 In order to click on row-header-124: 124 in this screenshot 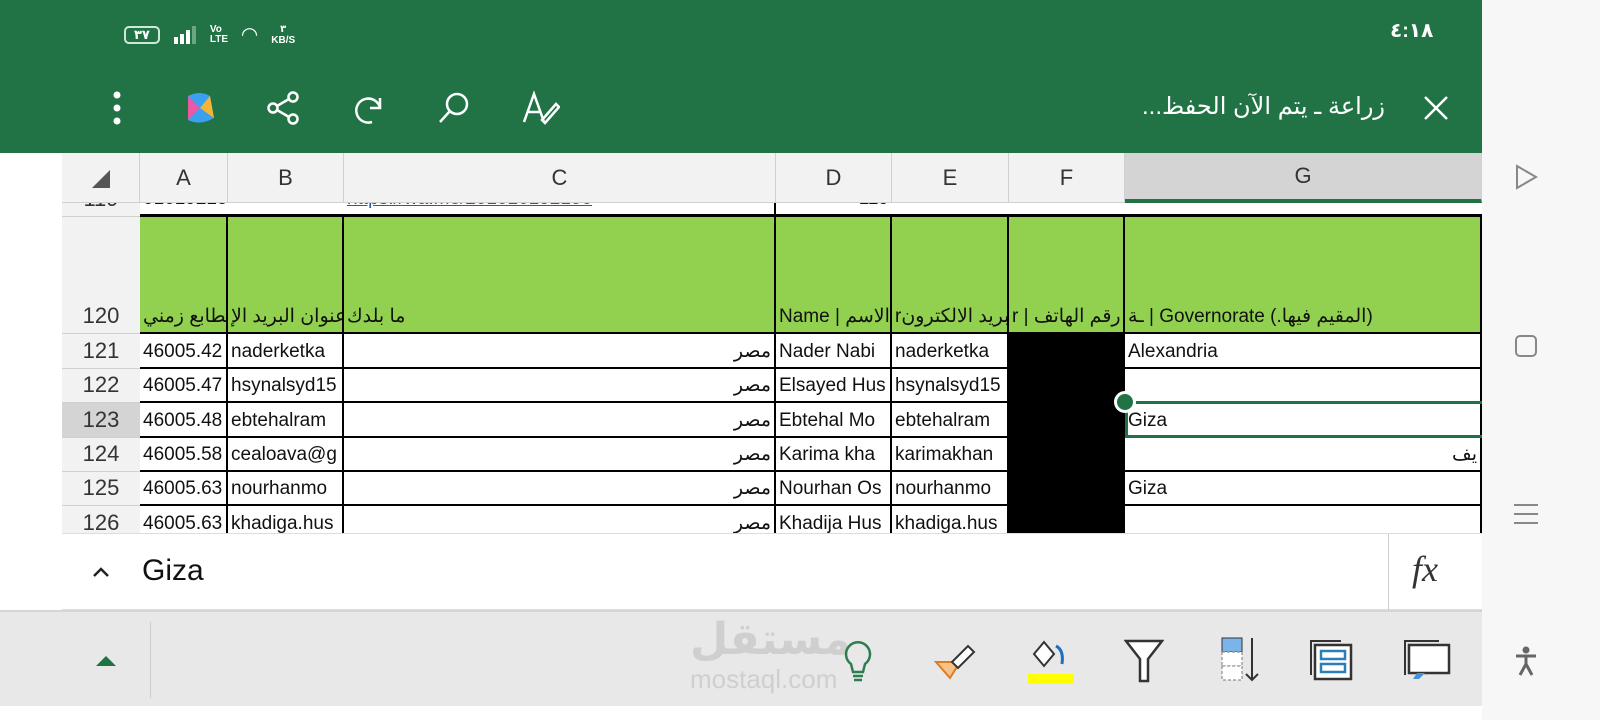, I will do `click(101, 455)`.